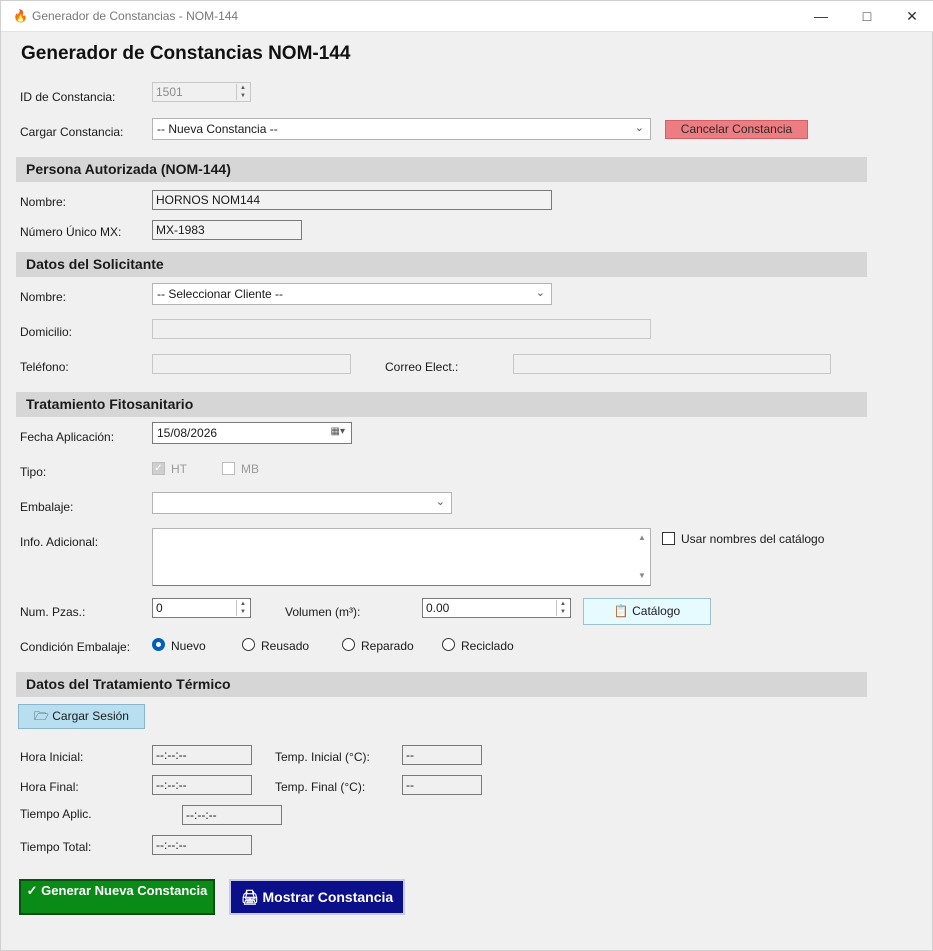 This screenshot has width=933, height=951. Describe the element at coordinates (187, 433) in the screenshot. I see `fecha-aplicacion-value: 15/08/2026` at that location.